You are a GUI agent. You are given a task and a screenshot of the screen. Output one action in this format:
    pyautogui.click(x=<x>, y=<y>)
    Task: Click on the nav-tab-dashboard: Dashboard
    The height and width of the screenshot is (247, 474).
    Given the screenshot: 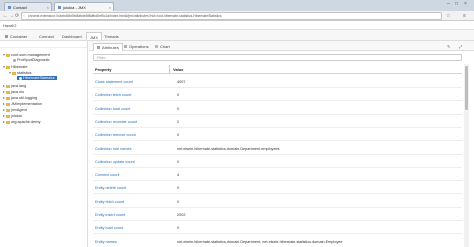 What is the action you would take?
    pyautogui.click(x=72, y=36)
    